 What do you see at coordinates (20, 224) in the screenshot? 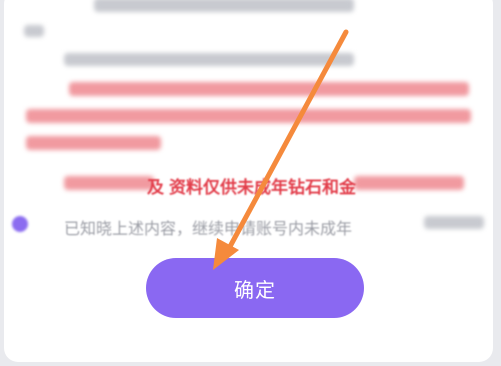
I see `acknowledge-checkbox` at bounding box center [20, 224].